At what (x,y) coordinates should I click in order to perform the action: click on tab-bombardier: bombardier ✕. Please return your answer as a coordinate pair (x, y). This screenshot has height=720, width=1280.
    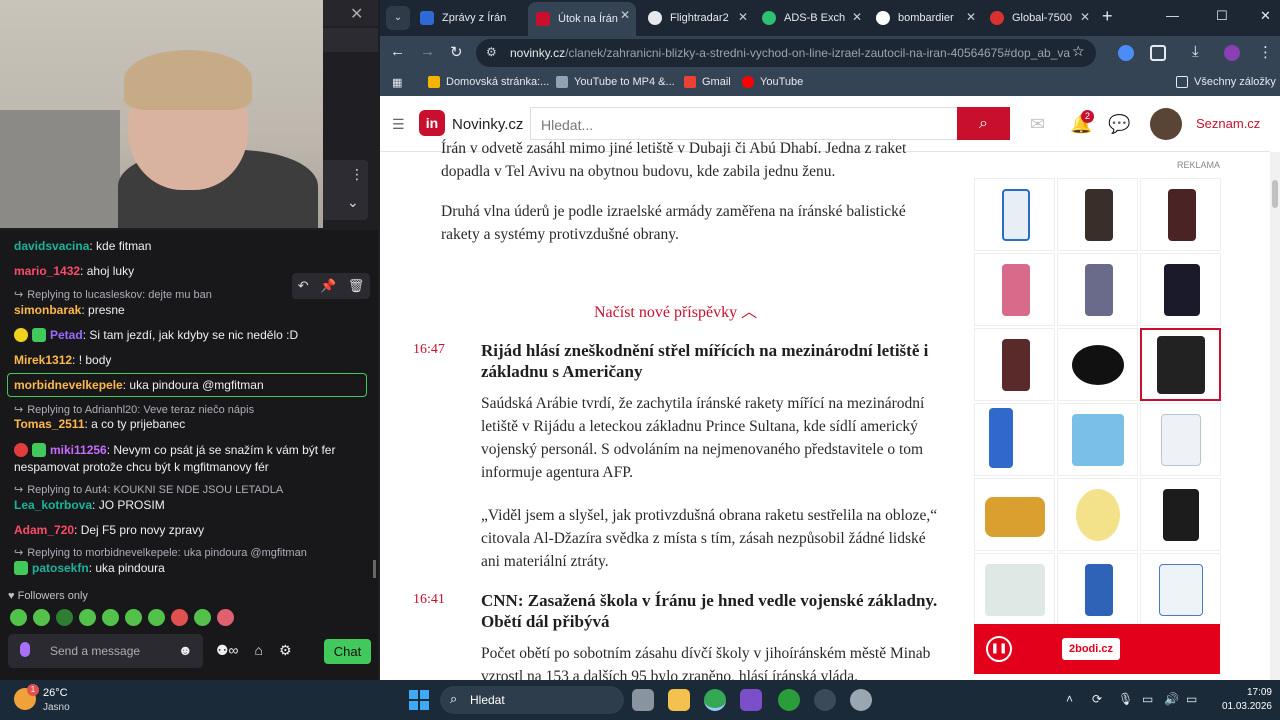
    Looking at the image, I should click on (926, 18).